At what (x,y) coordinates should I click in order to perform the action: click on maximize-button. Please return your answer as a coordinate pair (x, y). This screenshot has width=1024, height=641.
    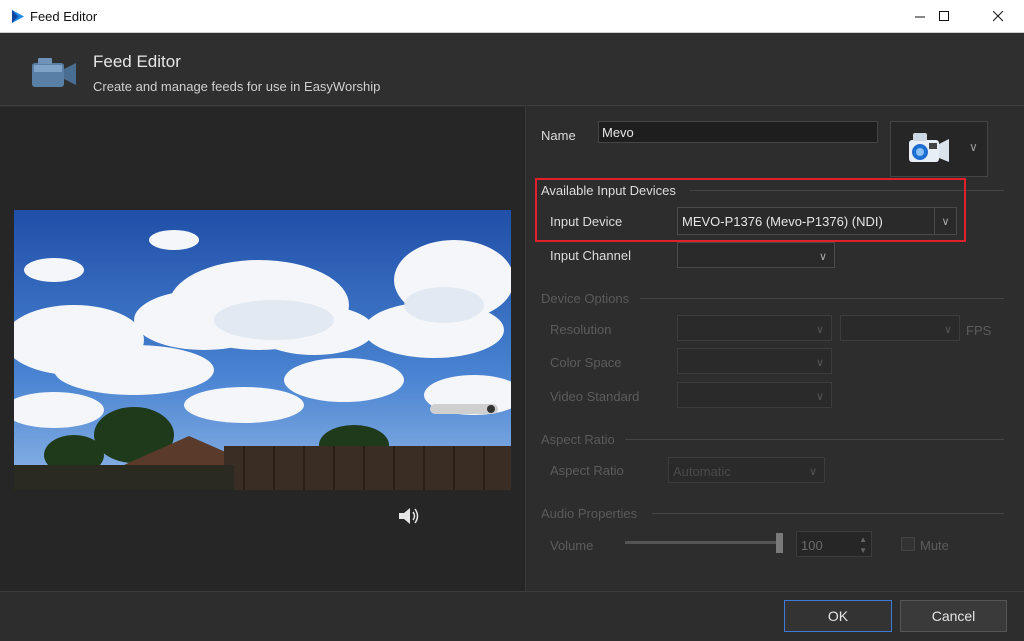
    Looking at the image, I should click on (944, 16).